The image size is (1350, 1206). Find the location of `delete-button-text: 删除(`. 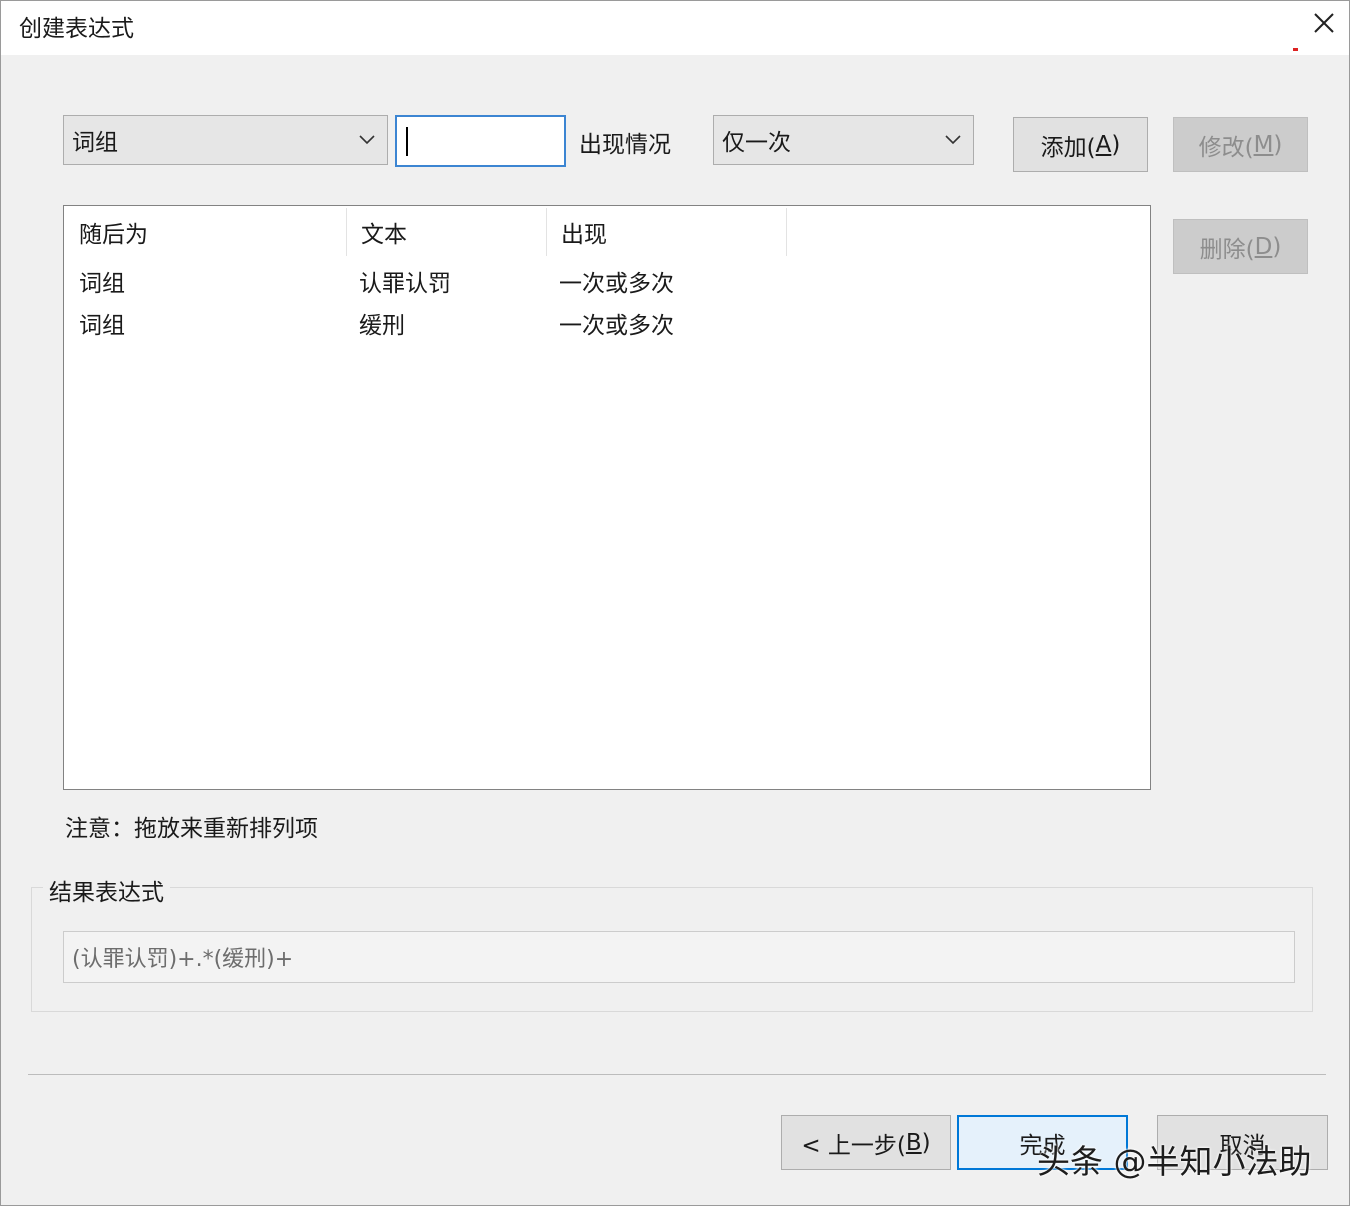

delete-button-text: 删除( is located at coordinates (1227, 249).